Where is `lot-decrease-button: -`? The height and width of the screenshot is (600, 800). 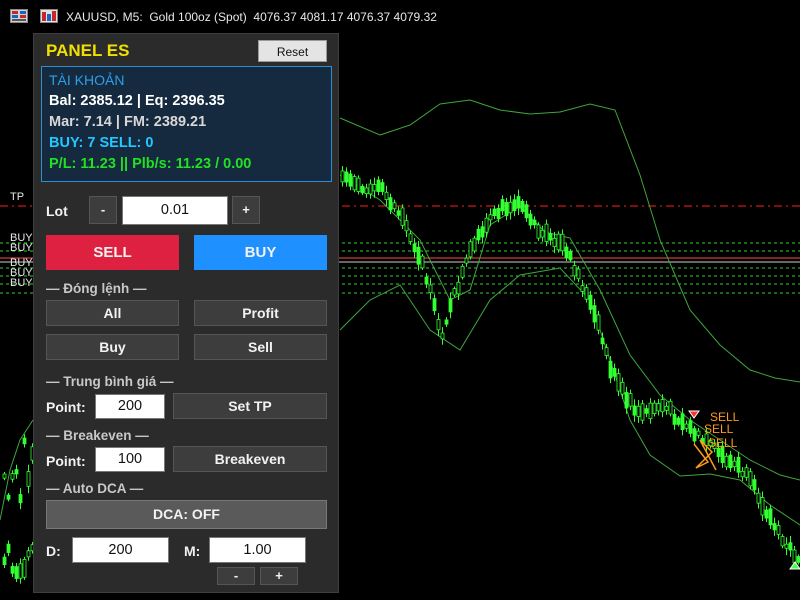
lot-decrease-button: - is located at coordinates (103, 210).